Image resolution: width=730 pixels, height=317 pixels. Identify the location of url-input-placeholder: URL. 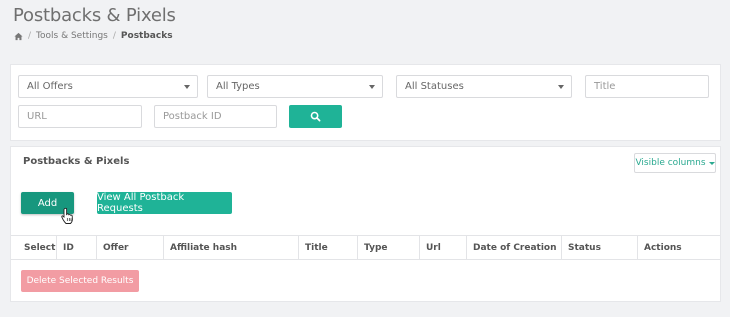
(37, 116).